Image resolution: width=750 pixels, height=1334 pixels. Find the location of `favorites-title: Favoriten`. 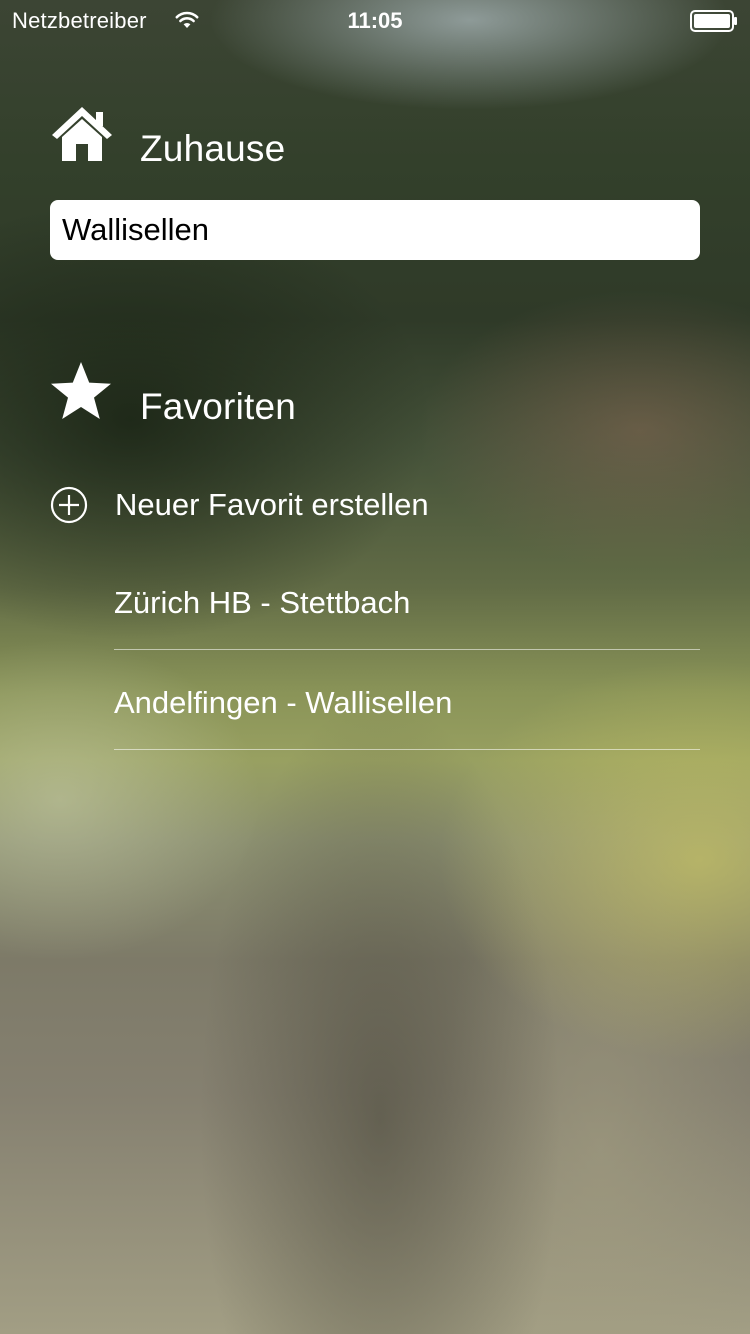

favorites-title: Favoriten is located at coordinates (218, 406).